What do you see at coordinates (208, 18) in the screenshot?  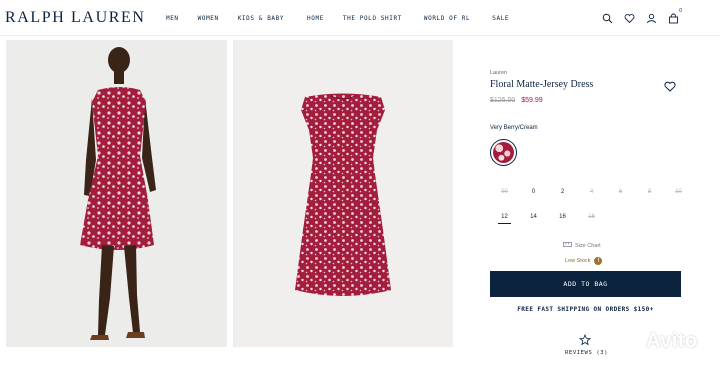 I see `nav-women: WOMEN` at bounding box center [208, 18].